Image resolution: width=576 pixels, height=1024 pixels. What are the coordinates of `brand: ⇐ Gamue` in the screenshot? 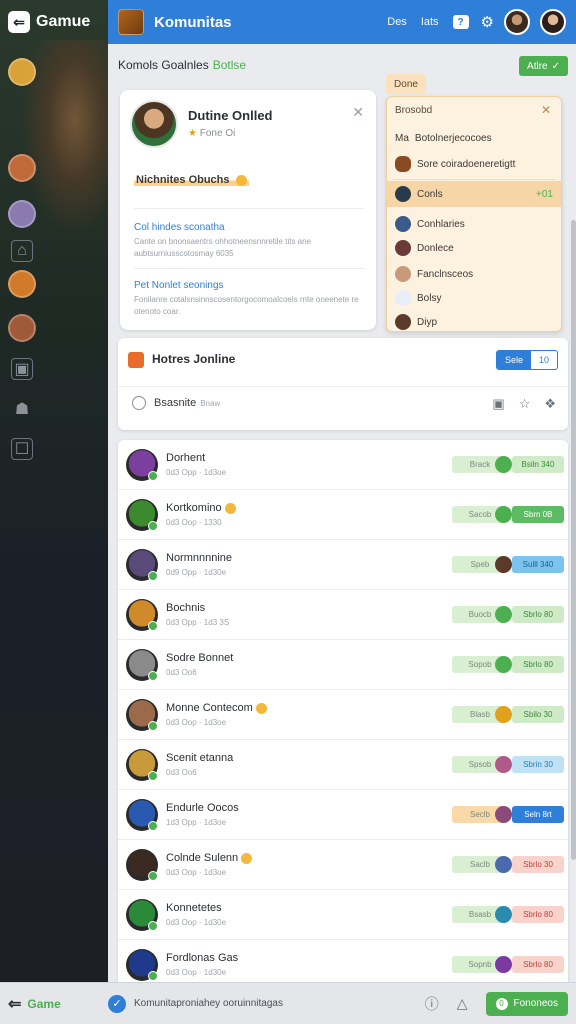 It's located at (49, 22).